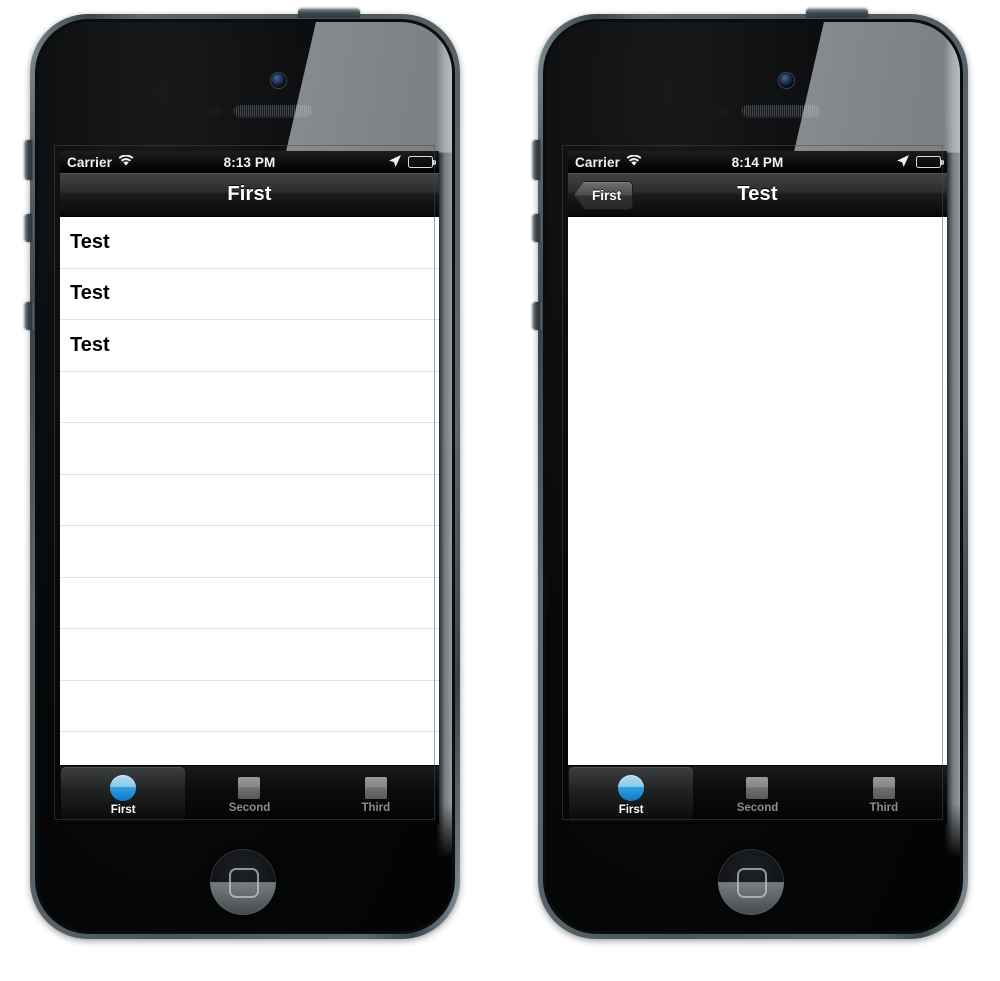 This screenshot has height=981, width=1000. I want to click on status-bar-time: 8:13 PM, so click(249, 162).